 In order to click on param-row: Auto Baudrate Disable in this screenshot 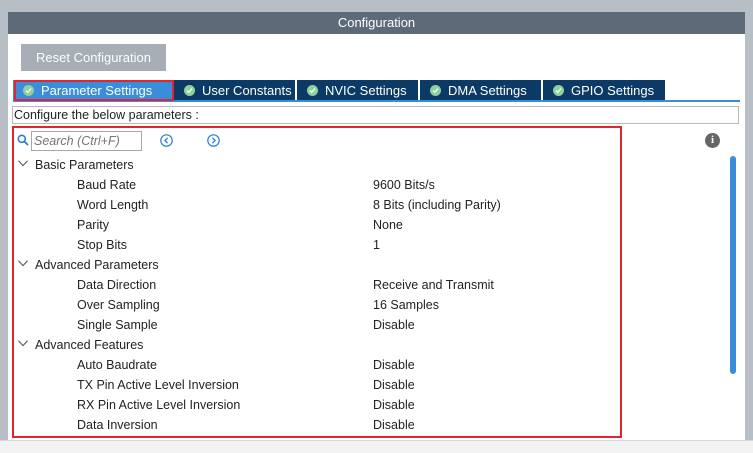, I will do `click(314, 365)`.